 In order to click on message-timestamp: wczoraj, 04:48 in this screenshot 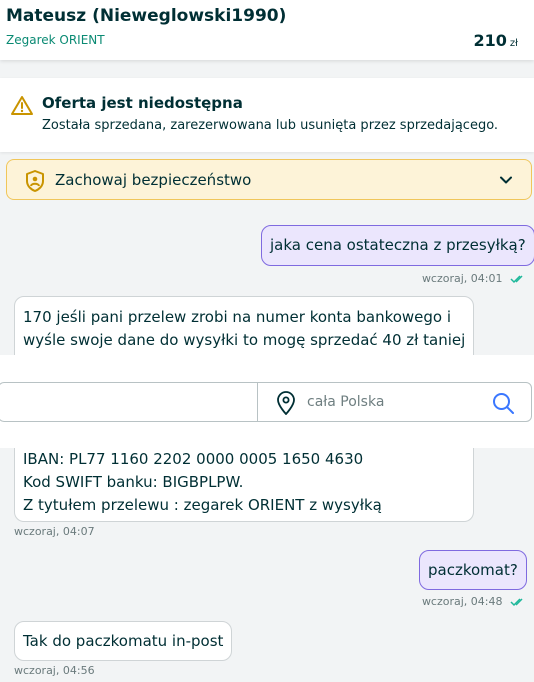, I will do `click(474, 601)`.